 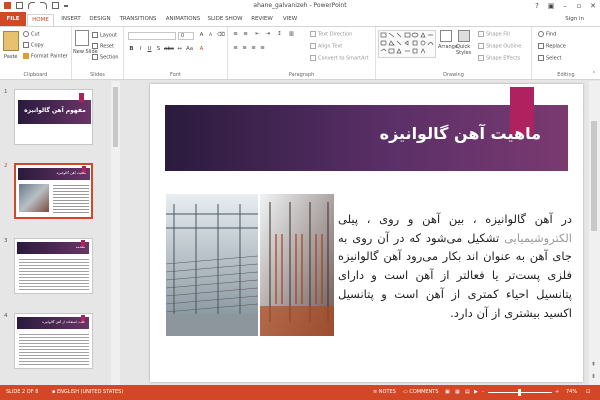 I want to click on thumbnail-scroll-thumb, so click(x=115, y=117).